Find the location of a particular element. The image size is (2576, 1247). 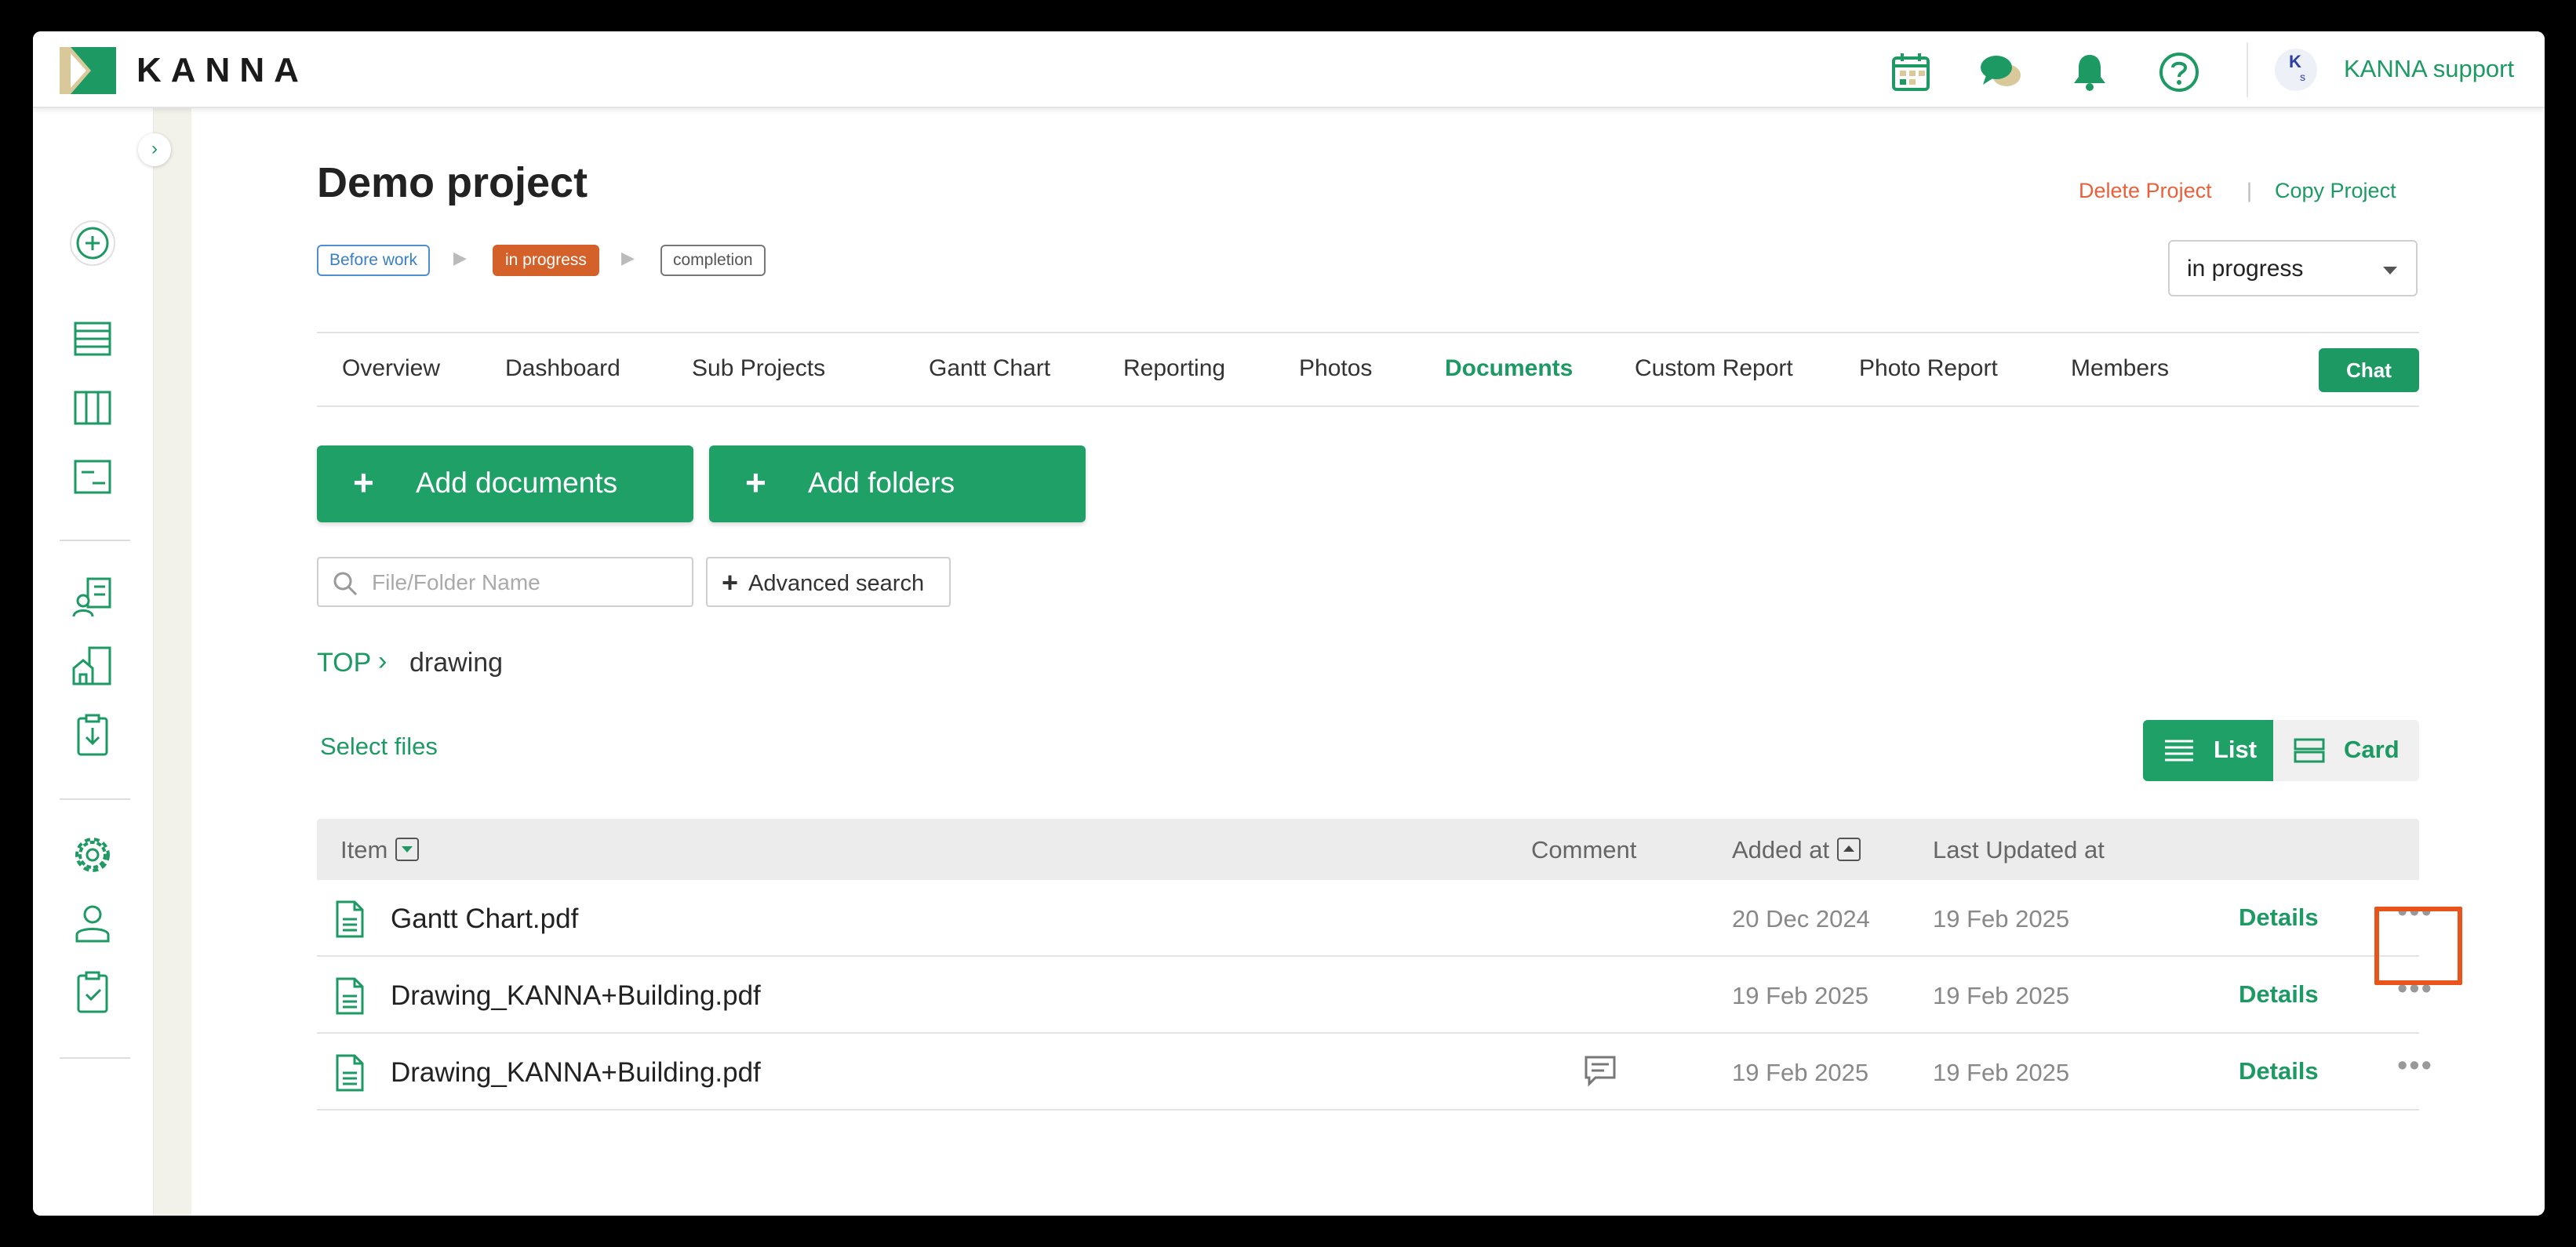

status-select: in progress is located at coordinates (2293, 268).